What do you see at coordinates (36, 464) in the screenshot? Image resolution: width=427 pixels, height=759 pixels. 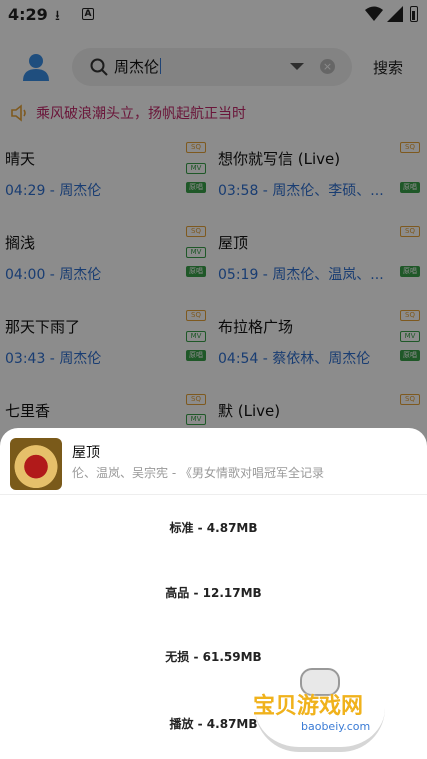 I see `album-cover` at bounding box center [36, 464].